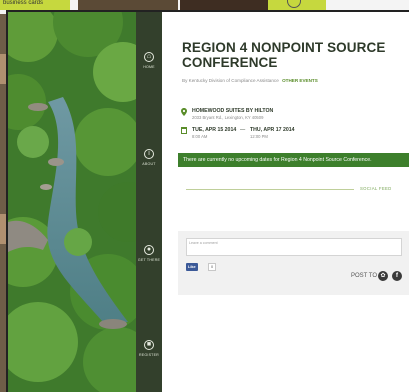  I want to click on venue-name: HOMEWOOD SUITES BY HILTON, so click(232, 111).